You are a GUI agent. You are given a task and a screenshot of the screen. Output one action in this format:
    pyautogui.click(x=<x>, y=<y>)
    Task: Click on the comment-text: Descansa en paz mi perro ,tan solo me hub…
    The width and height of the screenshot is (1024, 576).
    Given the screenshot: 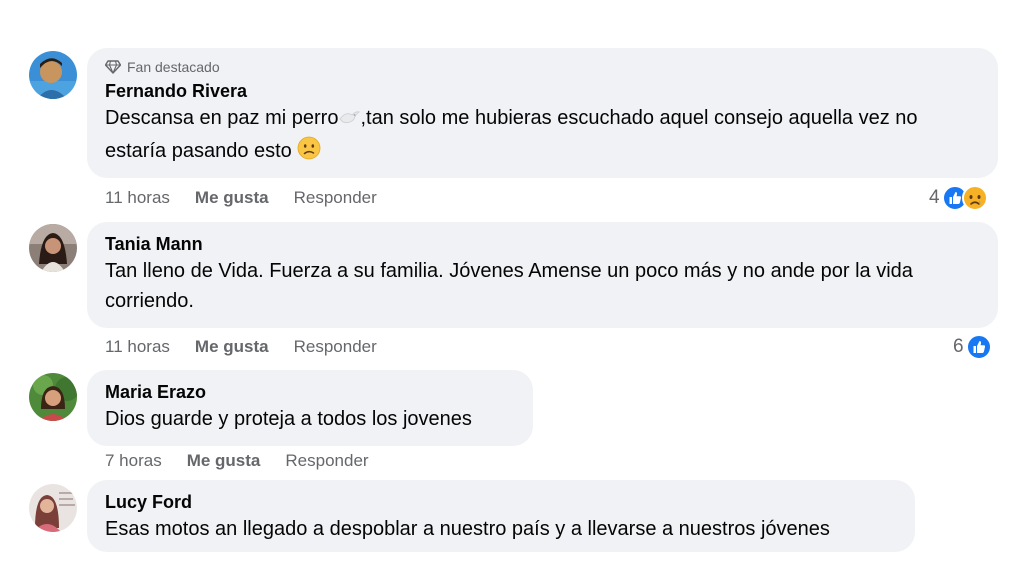 What is the action you would take?
    pyautogui.click(x=542, y=136)
    